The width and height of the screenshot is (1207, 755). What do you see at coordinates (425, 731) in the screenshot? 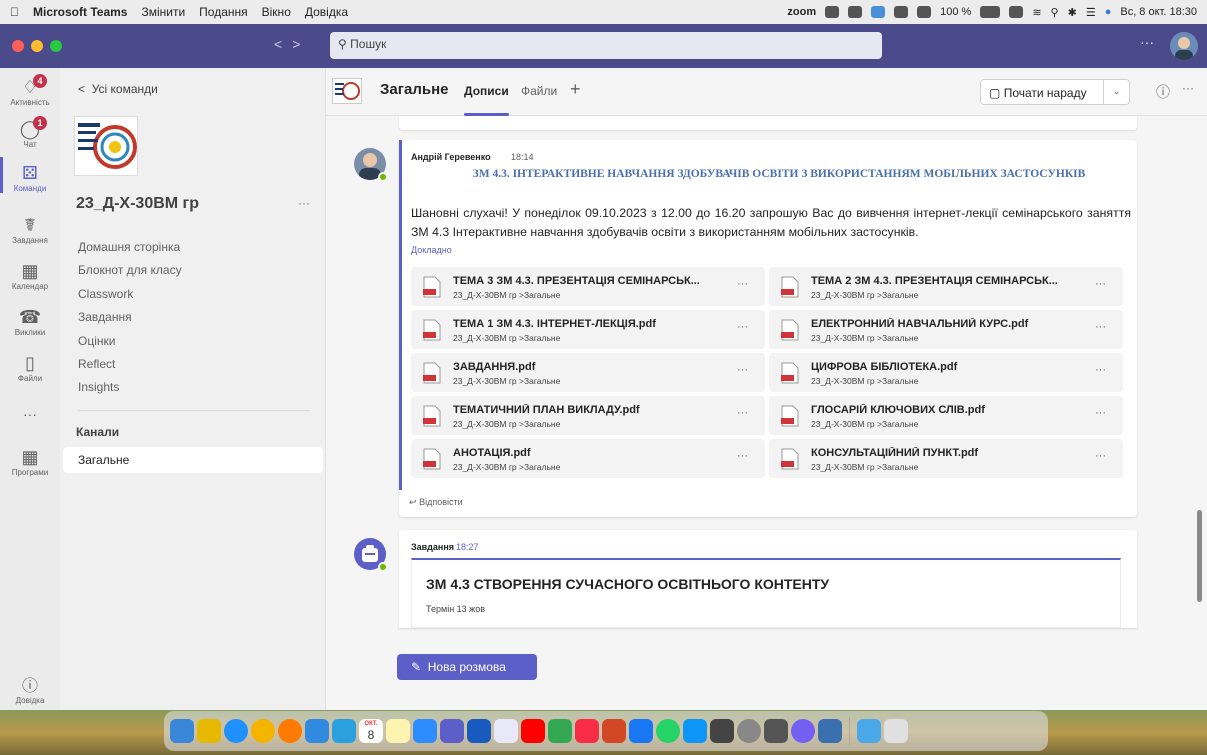
I see `zoom-dock-icon` at bounding box center [425, 731].